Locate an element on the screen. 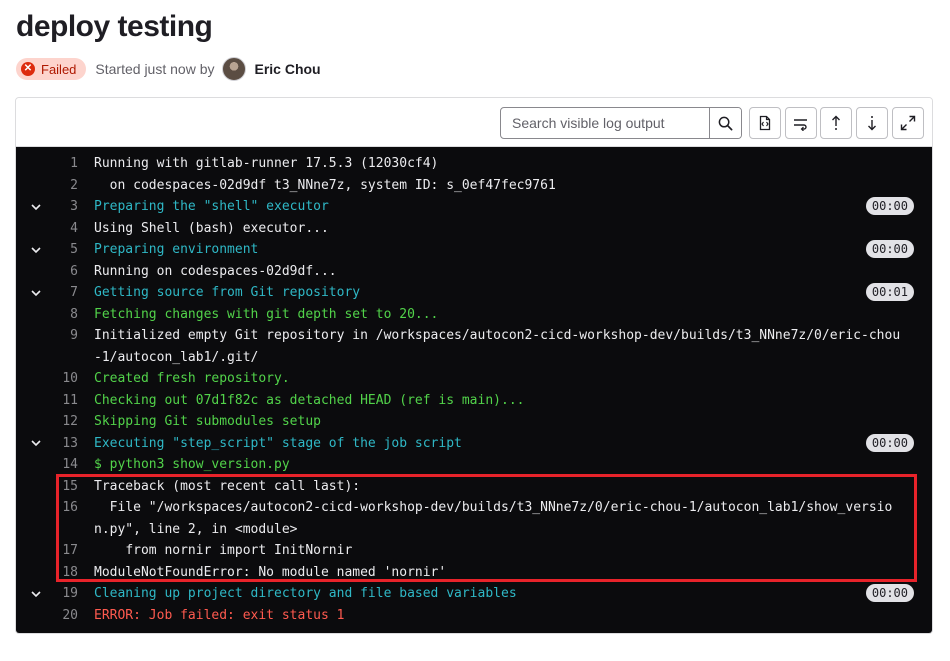 The width and height of the screenshot is (950, 661). line-number: 20 is located at coordinates (67, 616).